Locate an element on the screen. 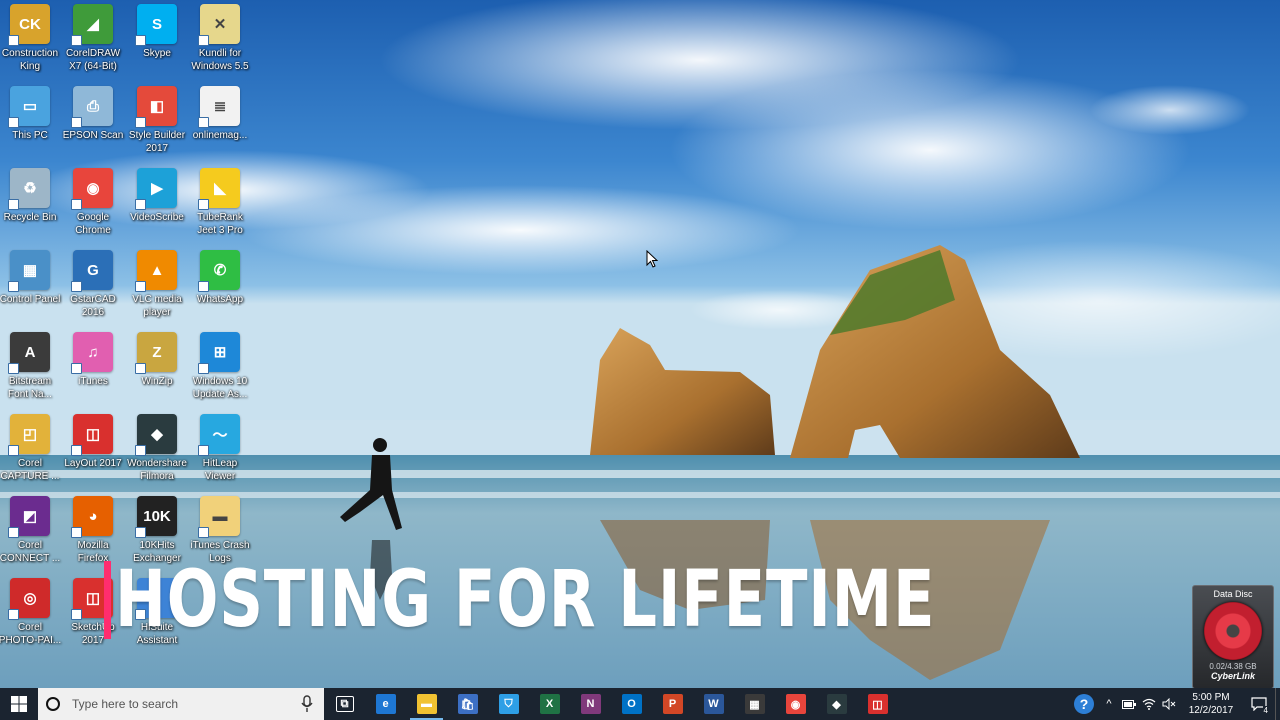 This screenshot has width=1280, height=720. coreldraw-icon: ◢ is located at coordinates (92, 25).